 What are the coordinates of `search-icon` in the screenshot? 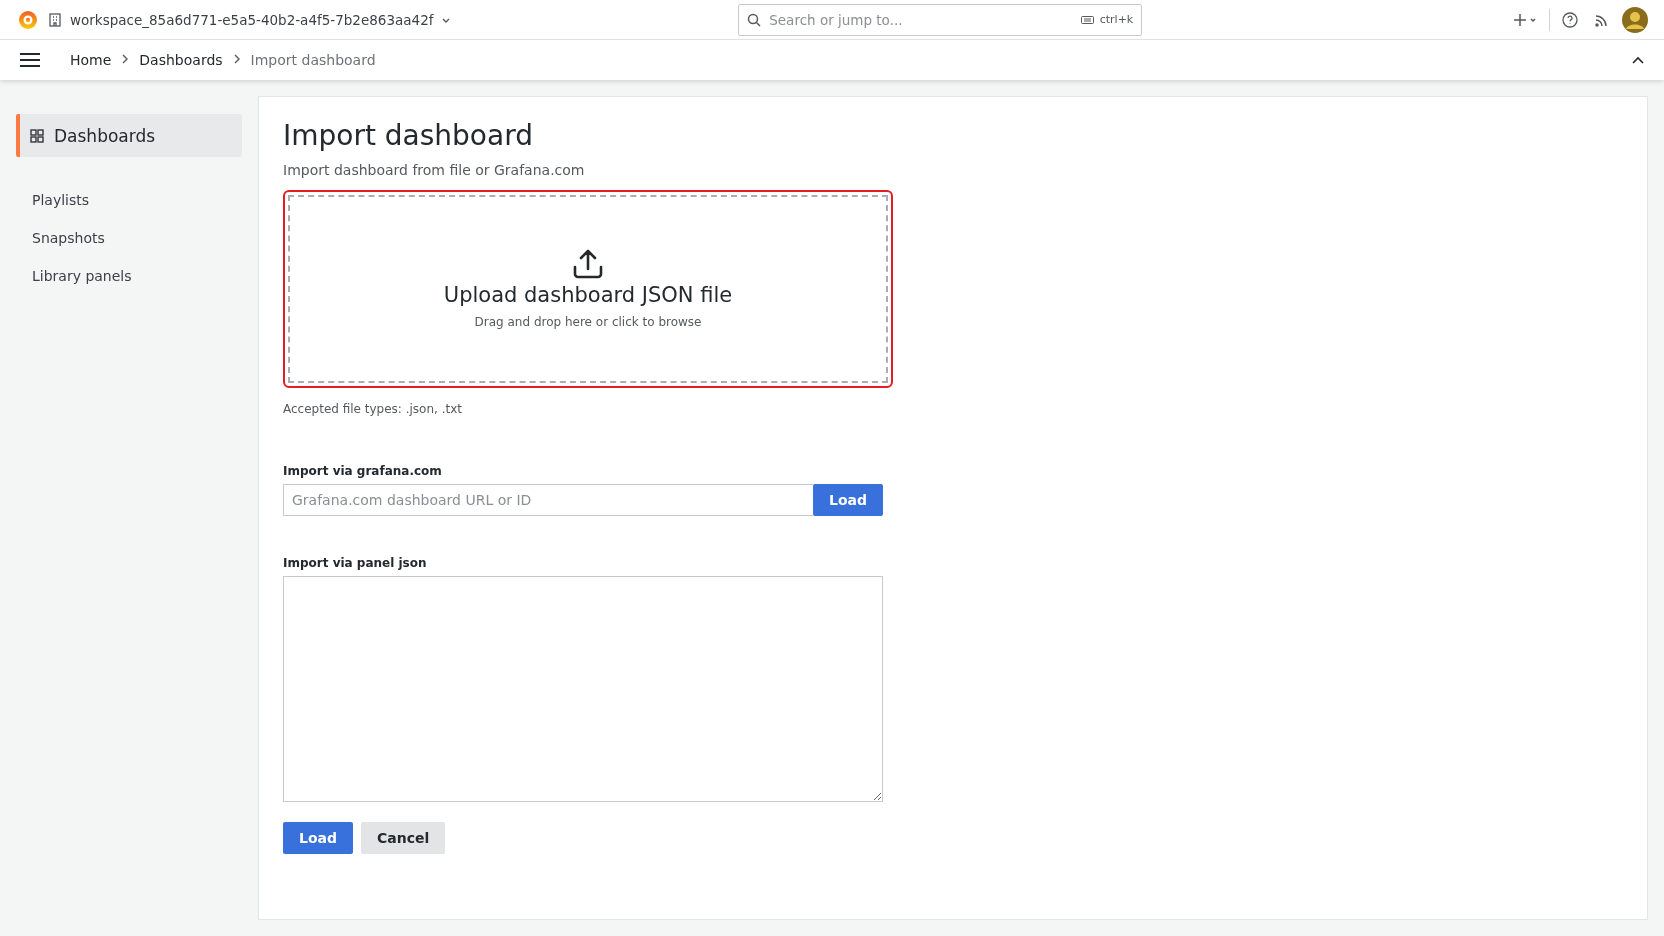 It's located at (754, 19).